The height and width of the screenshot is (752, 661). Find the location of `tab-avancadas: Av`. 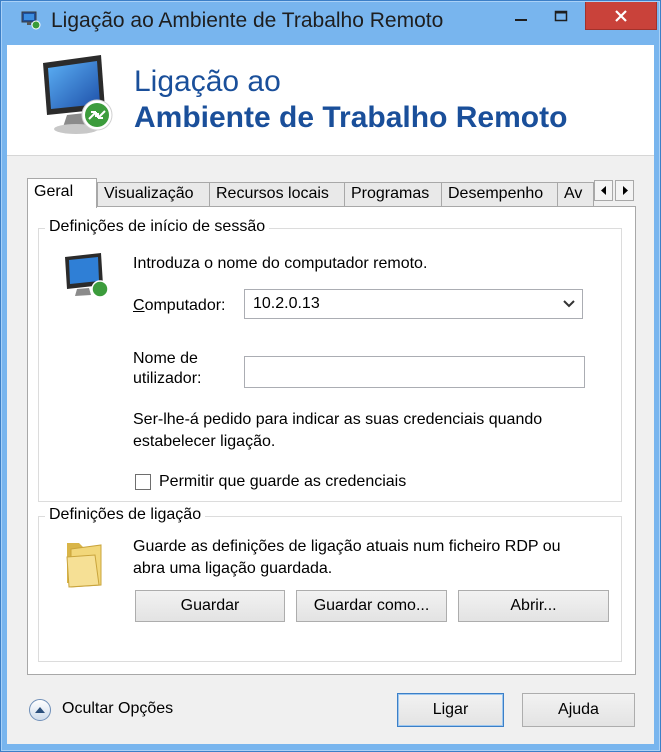

tab-avancadas: Av is located at coordinates (575, 194).